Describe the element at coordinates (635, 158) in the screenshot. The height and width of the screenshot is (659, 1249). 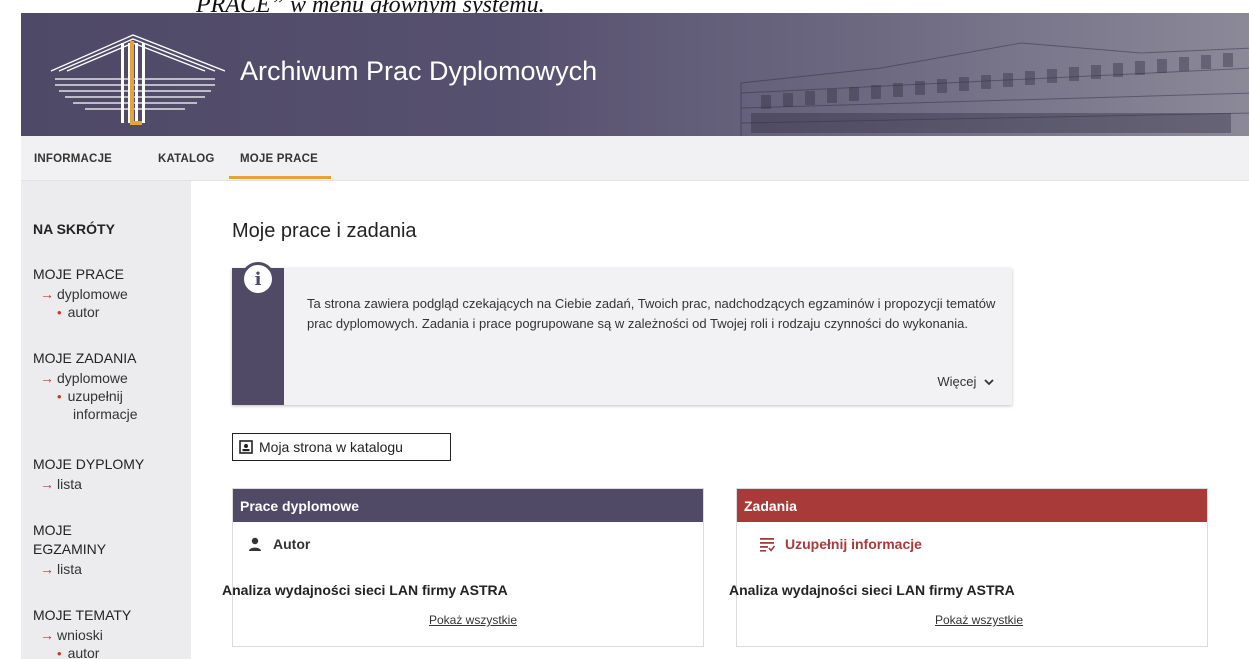
I see `top-navigation: INFORMACJE KATALOG MOJE PRACE` at that location.